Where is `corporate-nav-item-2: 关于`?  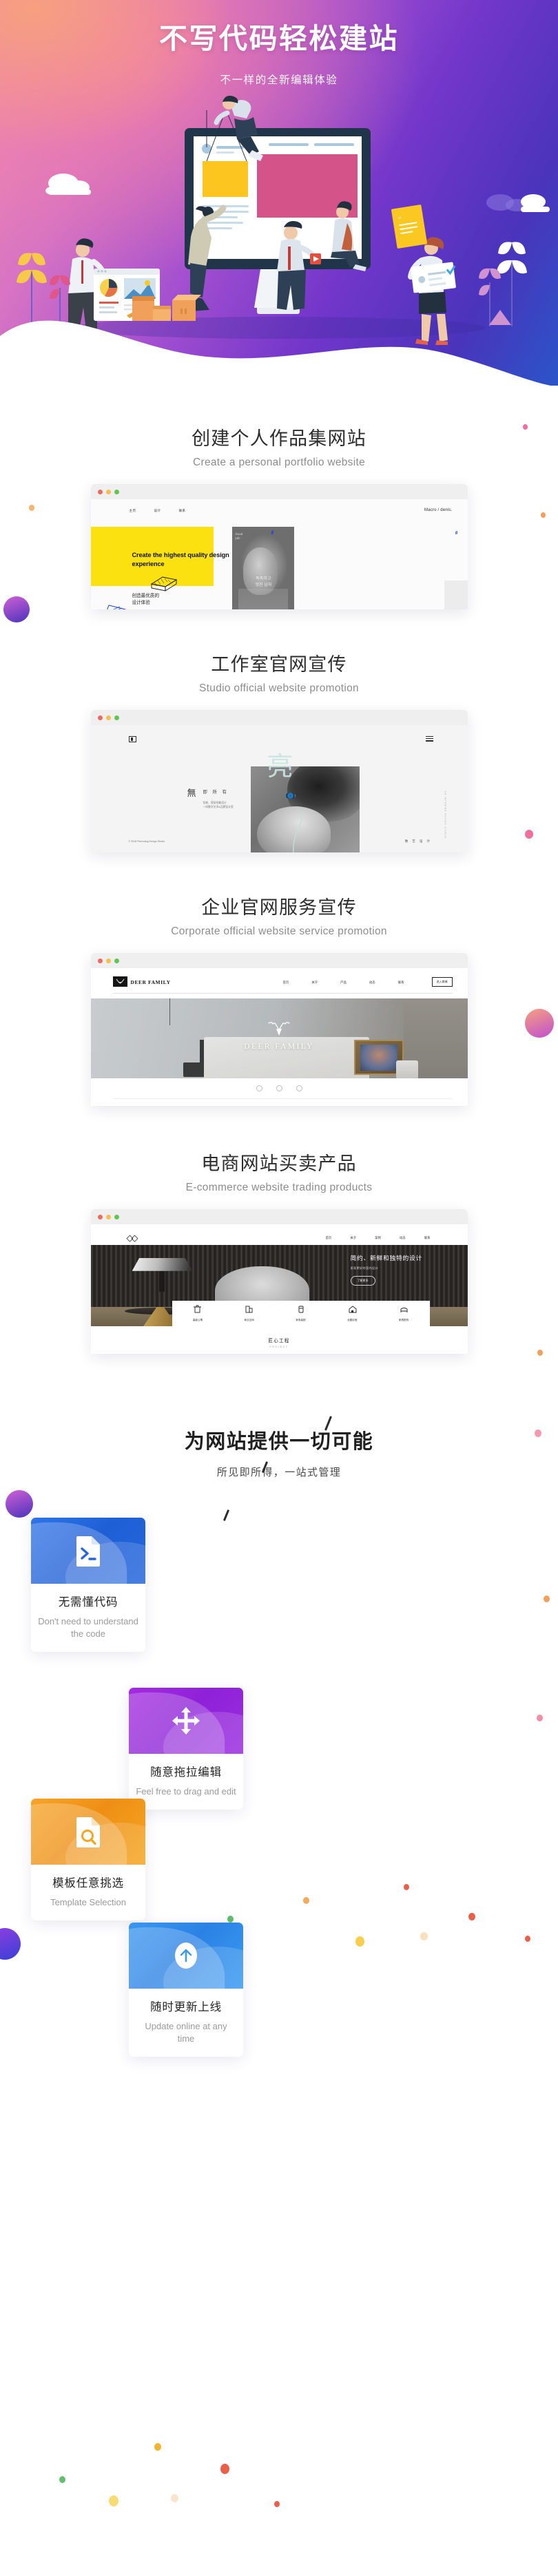
corporate-nav-item-2: 关于 is located at coordinates (314, 983).